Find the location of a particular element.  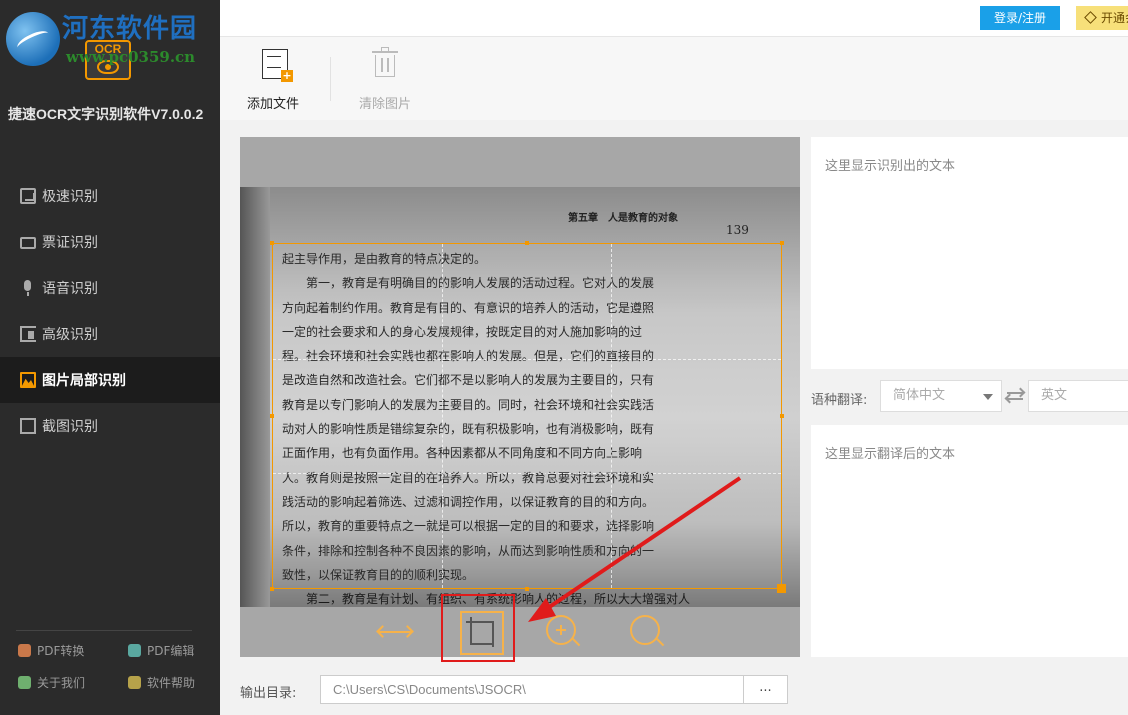

translate-row: 语种翻译: 简体中文 英文 is located at coordinates (969, 397).